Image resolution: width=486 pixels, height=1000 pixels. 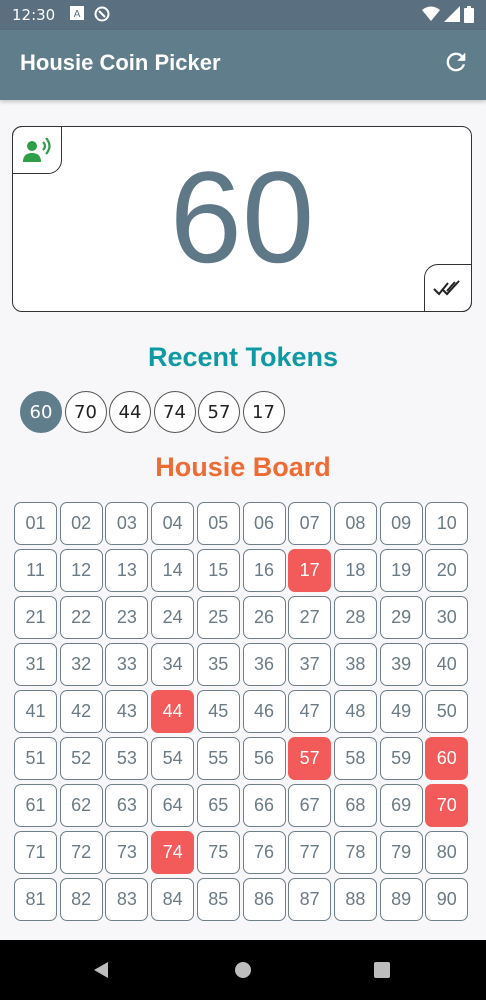 What do you see at coordinates (81, 805) in the screenshot?
I see `board-cell-62: 62` at bounding box center [81, 805].